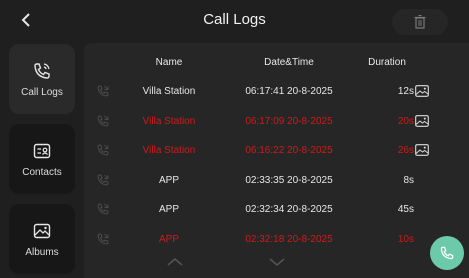  Describe the element at coordinates (405, 121) in the screenshot. I see `call-duration: 20s` at that location.